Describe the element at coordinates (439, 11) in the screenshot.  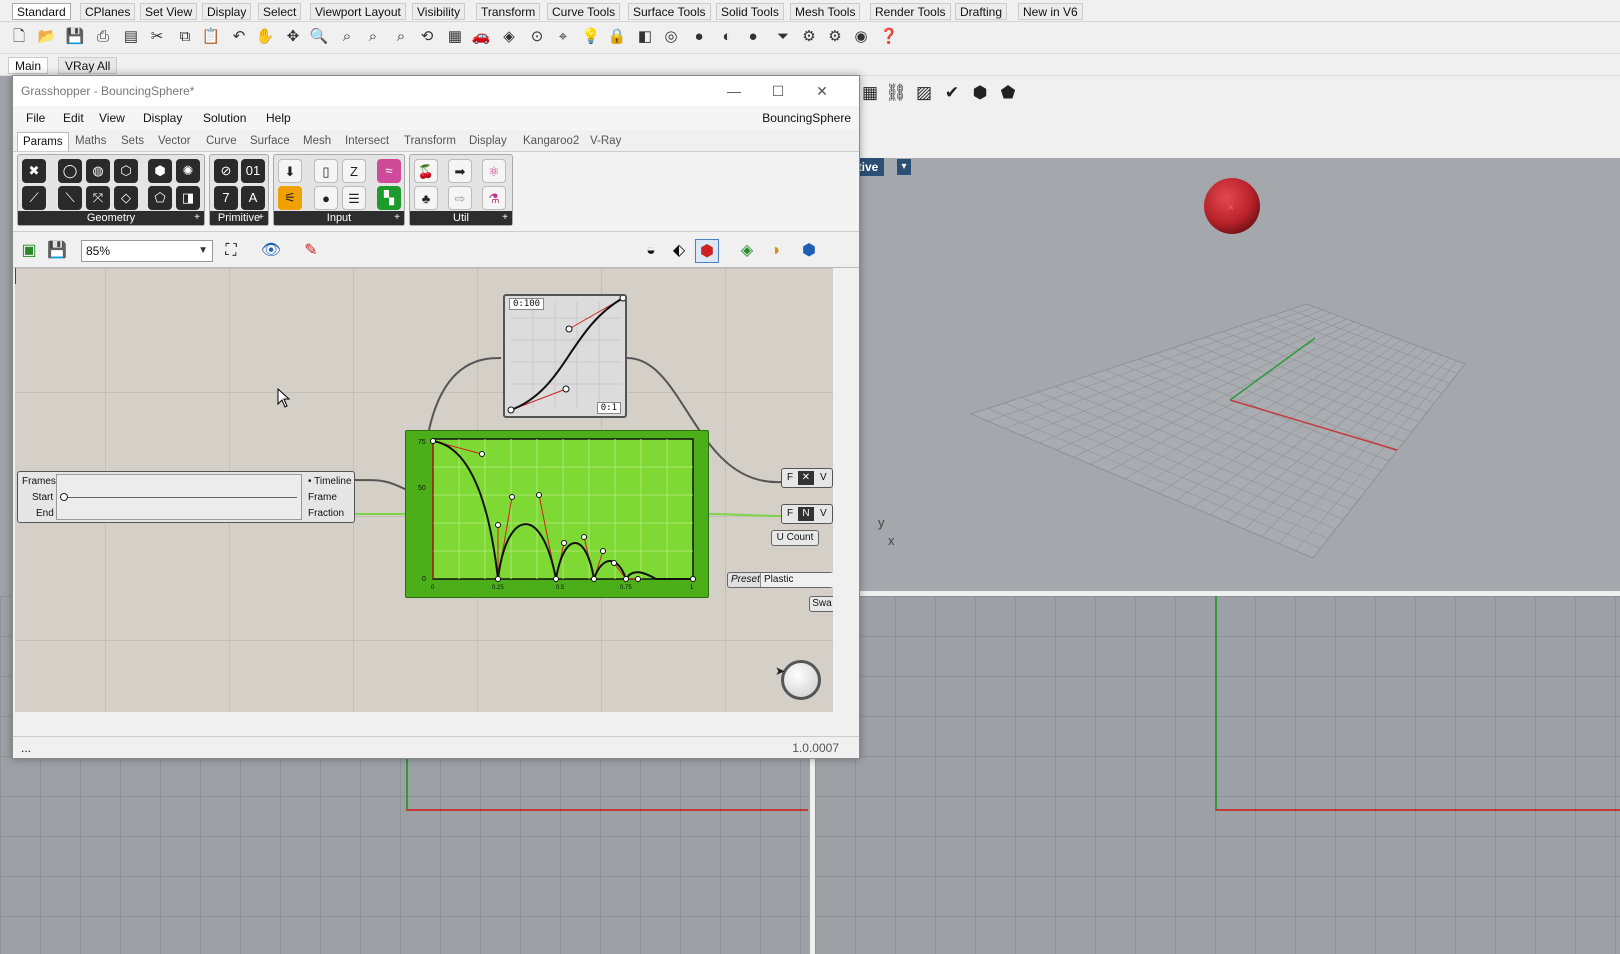
I see `tab-visibility: Visibility` at that location.